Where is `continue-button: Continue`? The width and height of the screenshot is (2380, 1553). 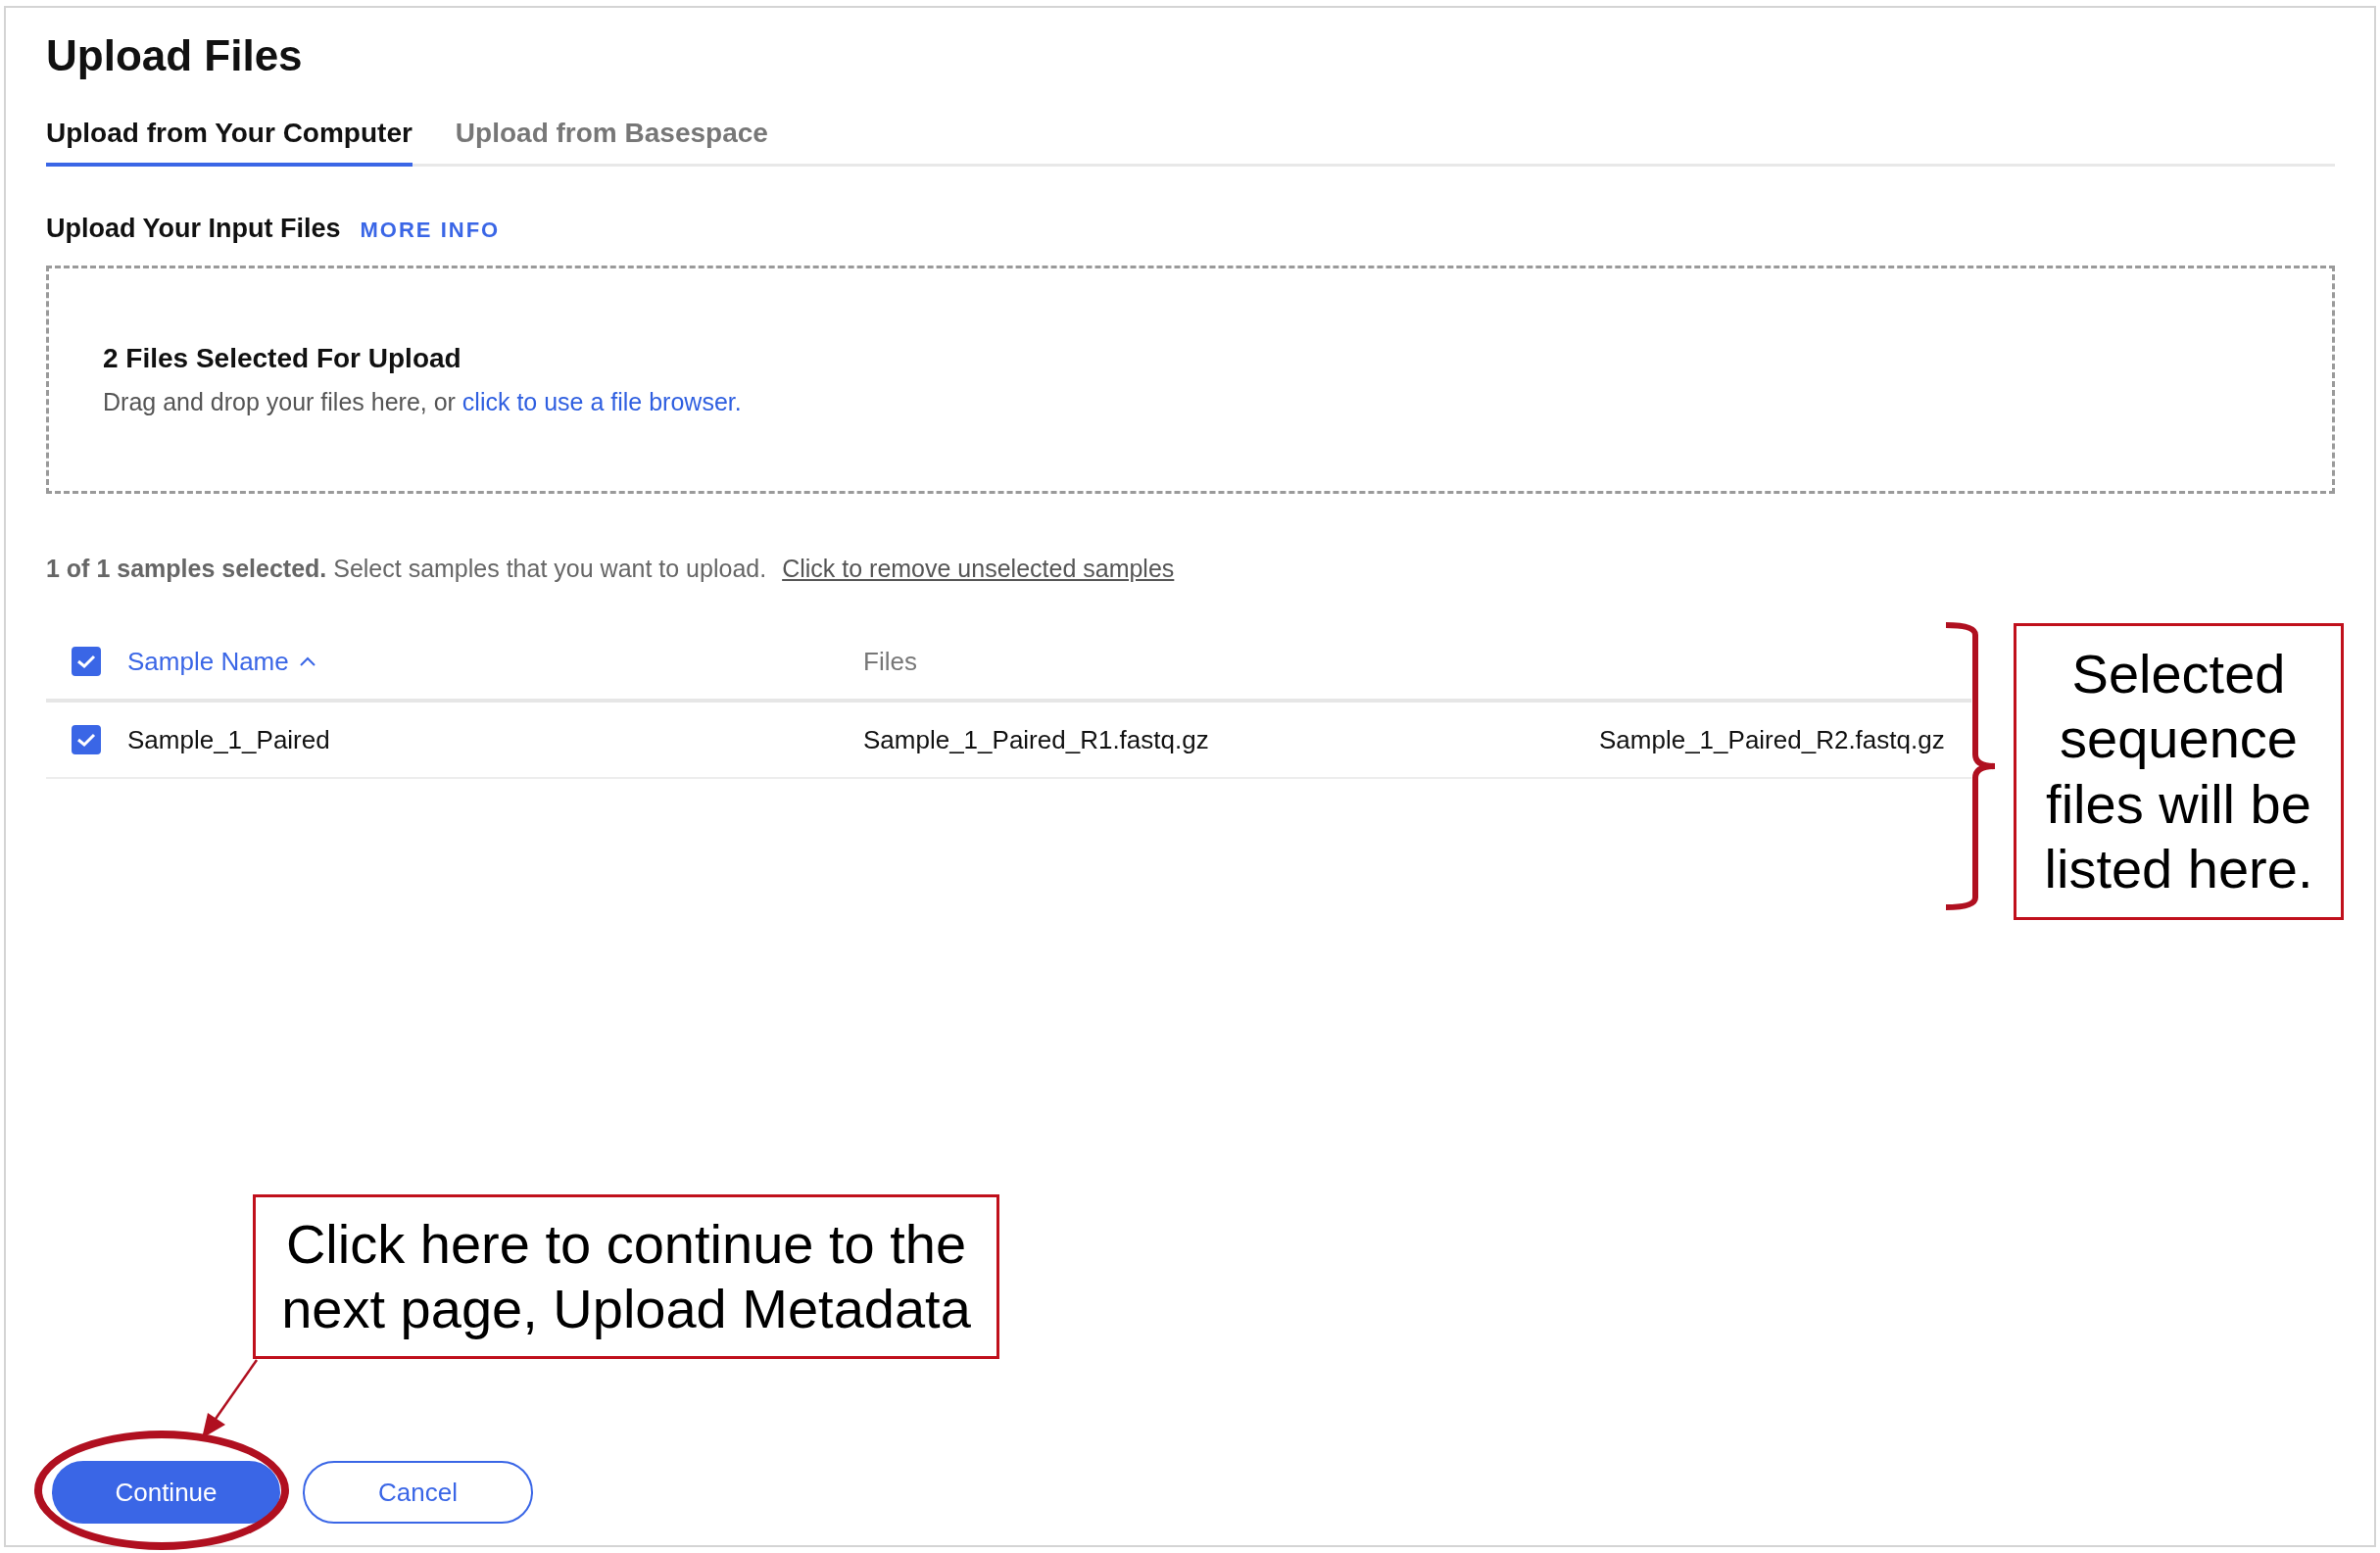 continue-button: Continue is located at coordinates (166, 1492).